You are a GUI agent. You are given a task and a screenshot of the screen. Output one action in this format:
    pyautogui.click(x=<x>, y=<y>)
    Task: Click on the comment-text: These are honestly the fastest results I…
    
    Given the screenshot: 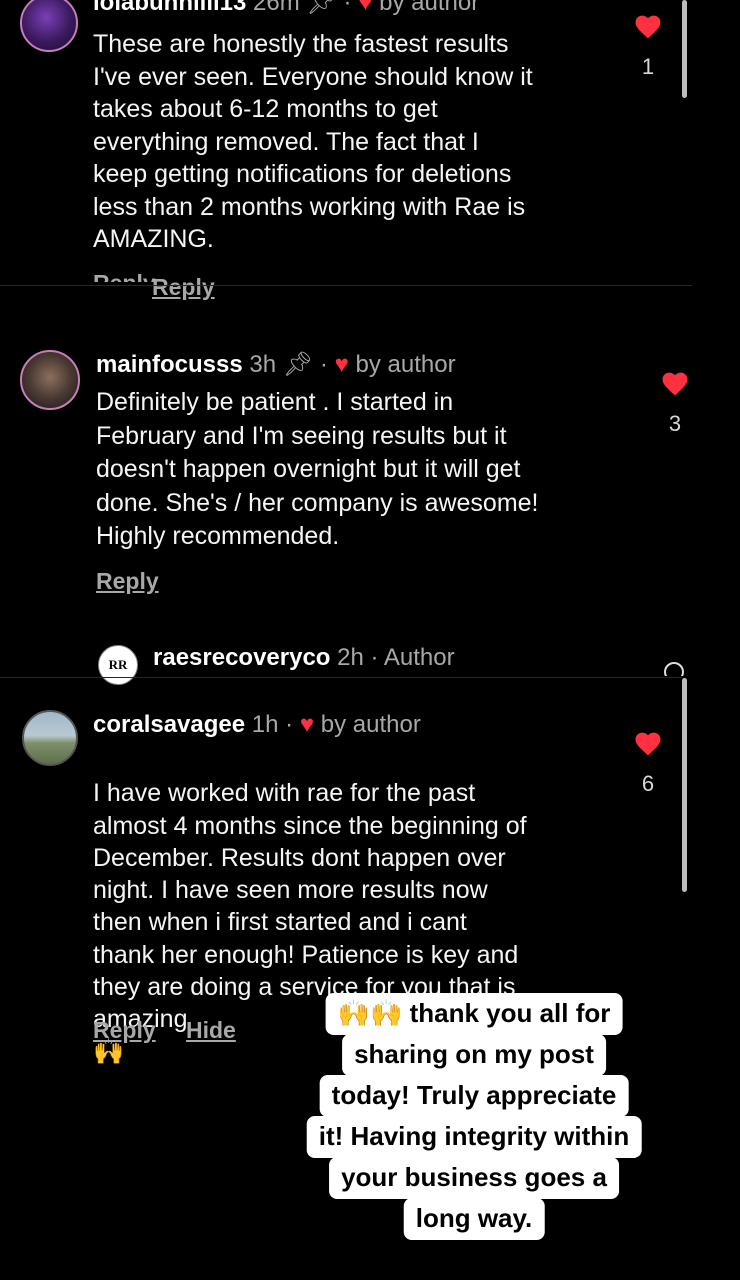 What is the action you would take?
    pyautogui.click(x=313, y=141)
    